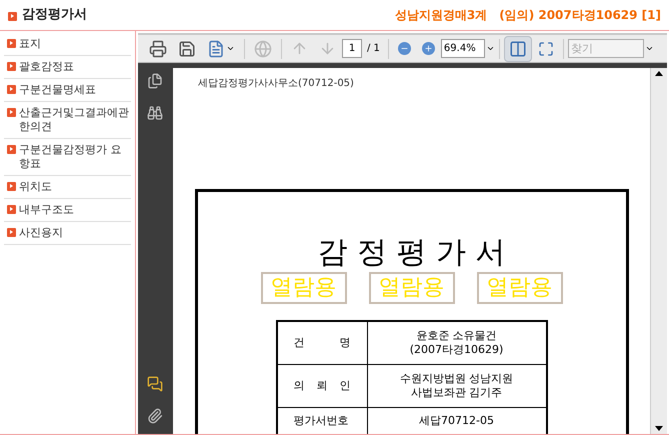 The height and width of the screenshot is (435, 669). Describe the element at coordinates (658, 251) in the screenshot. I see `scrollbar` at that location.